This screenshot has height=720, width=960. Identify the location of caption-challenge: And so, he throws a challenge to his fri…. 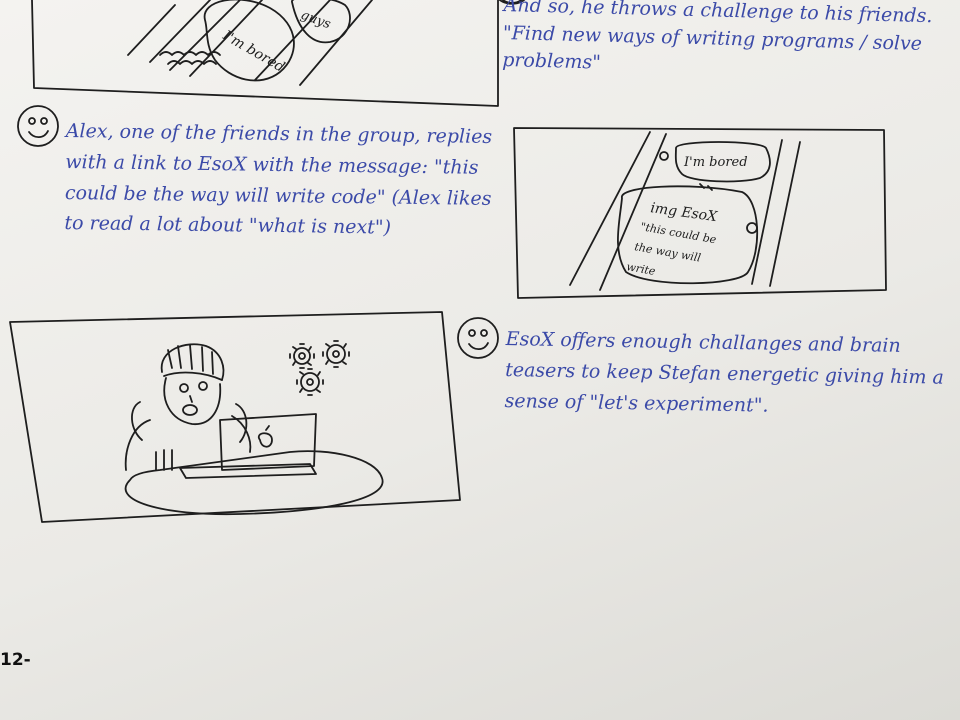
(717, 37).